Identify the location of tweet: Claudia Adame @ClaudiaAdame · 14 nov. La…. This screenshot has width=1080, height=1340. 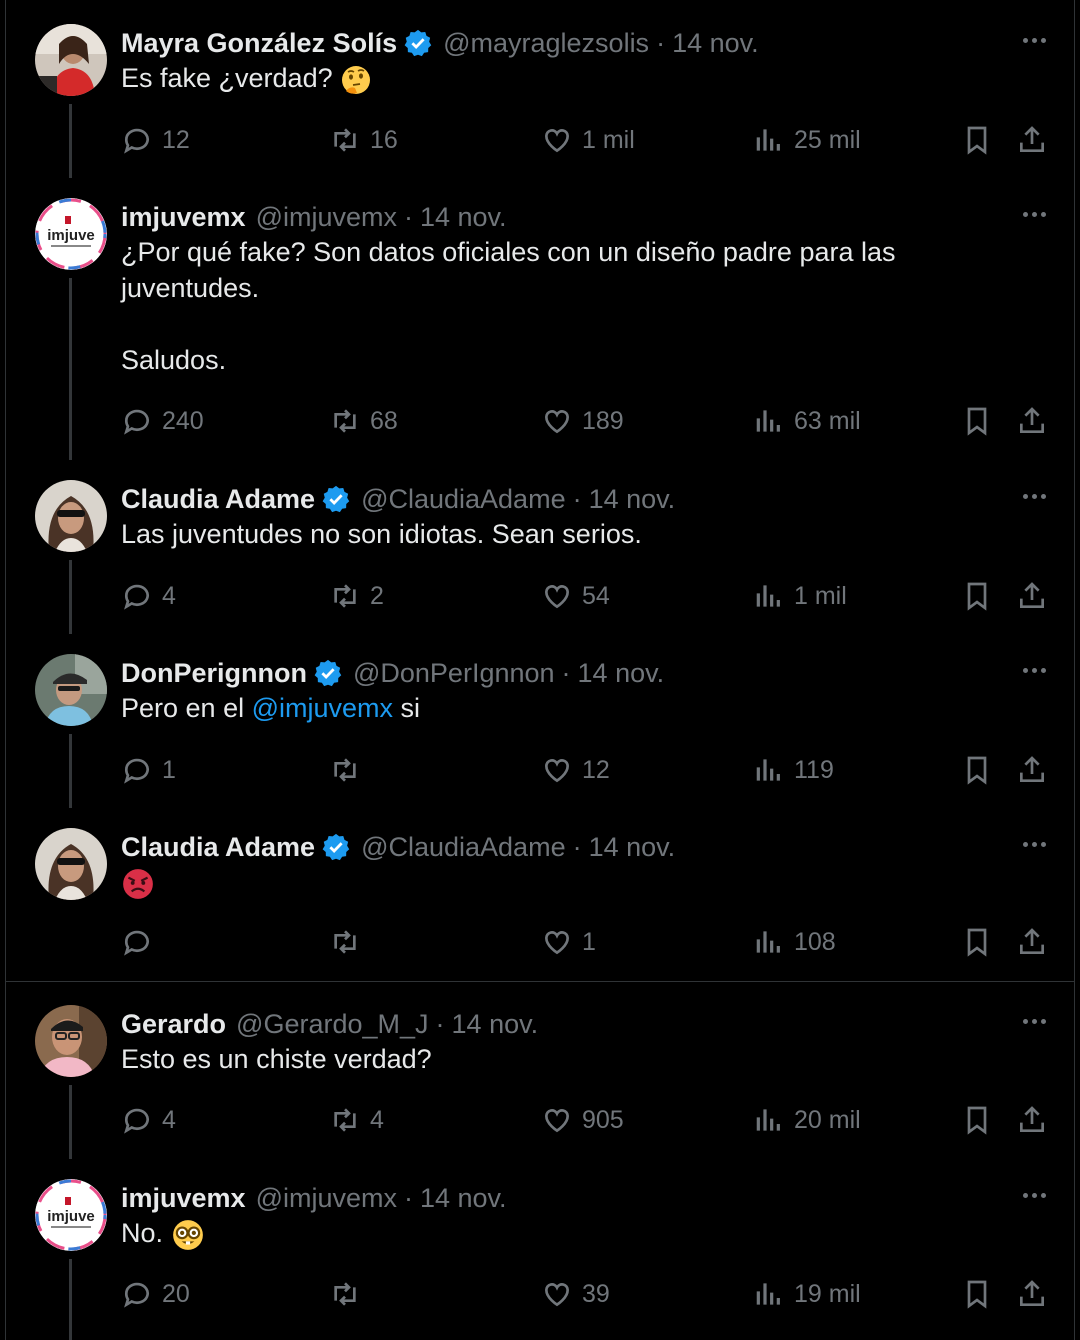
(540, 545).